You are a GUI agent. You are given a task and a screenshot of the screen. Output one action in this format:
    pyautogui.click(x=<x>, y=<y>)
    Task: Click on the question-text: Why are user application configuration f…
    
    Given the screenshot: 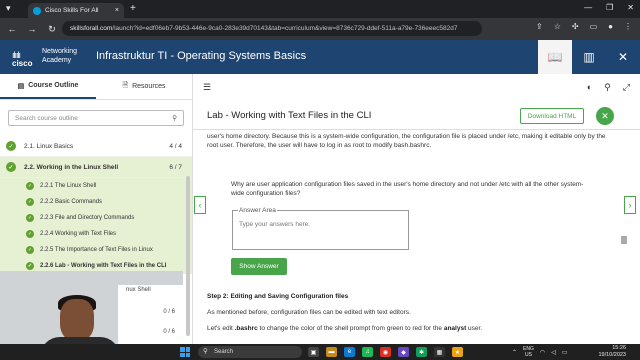 What is the action you would take?
    pyautogui.click(x=407, y=189)
    